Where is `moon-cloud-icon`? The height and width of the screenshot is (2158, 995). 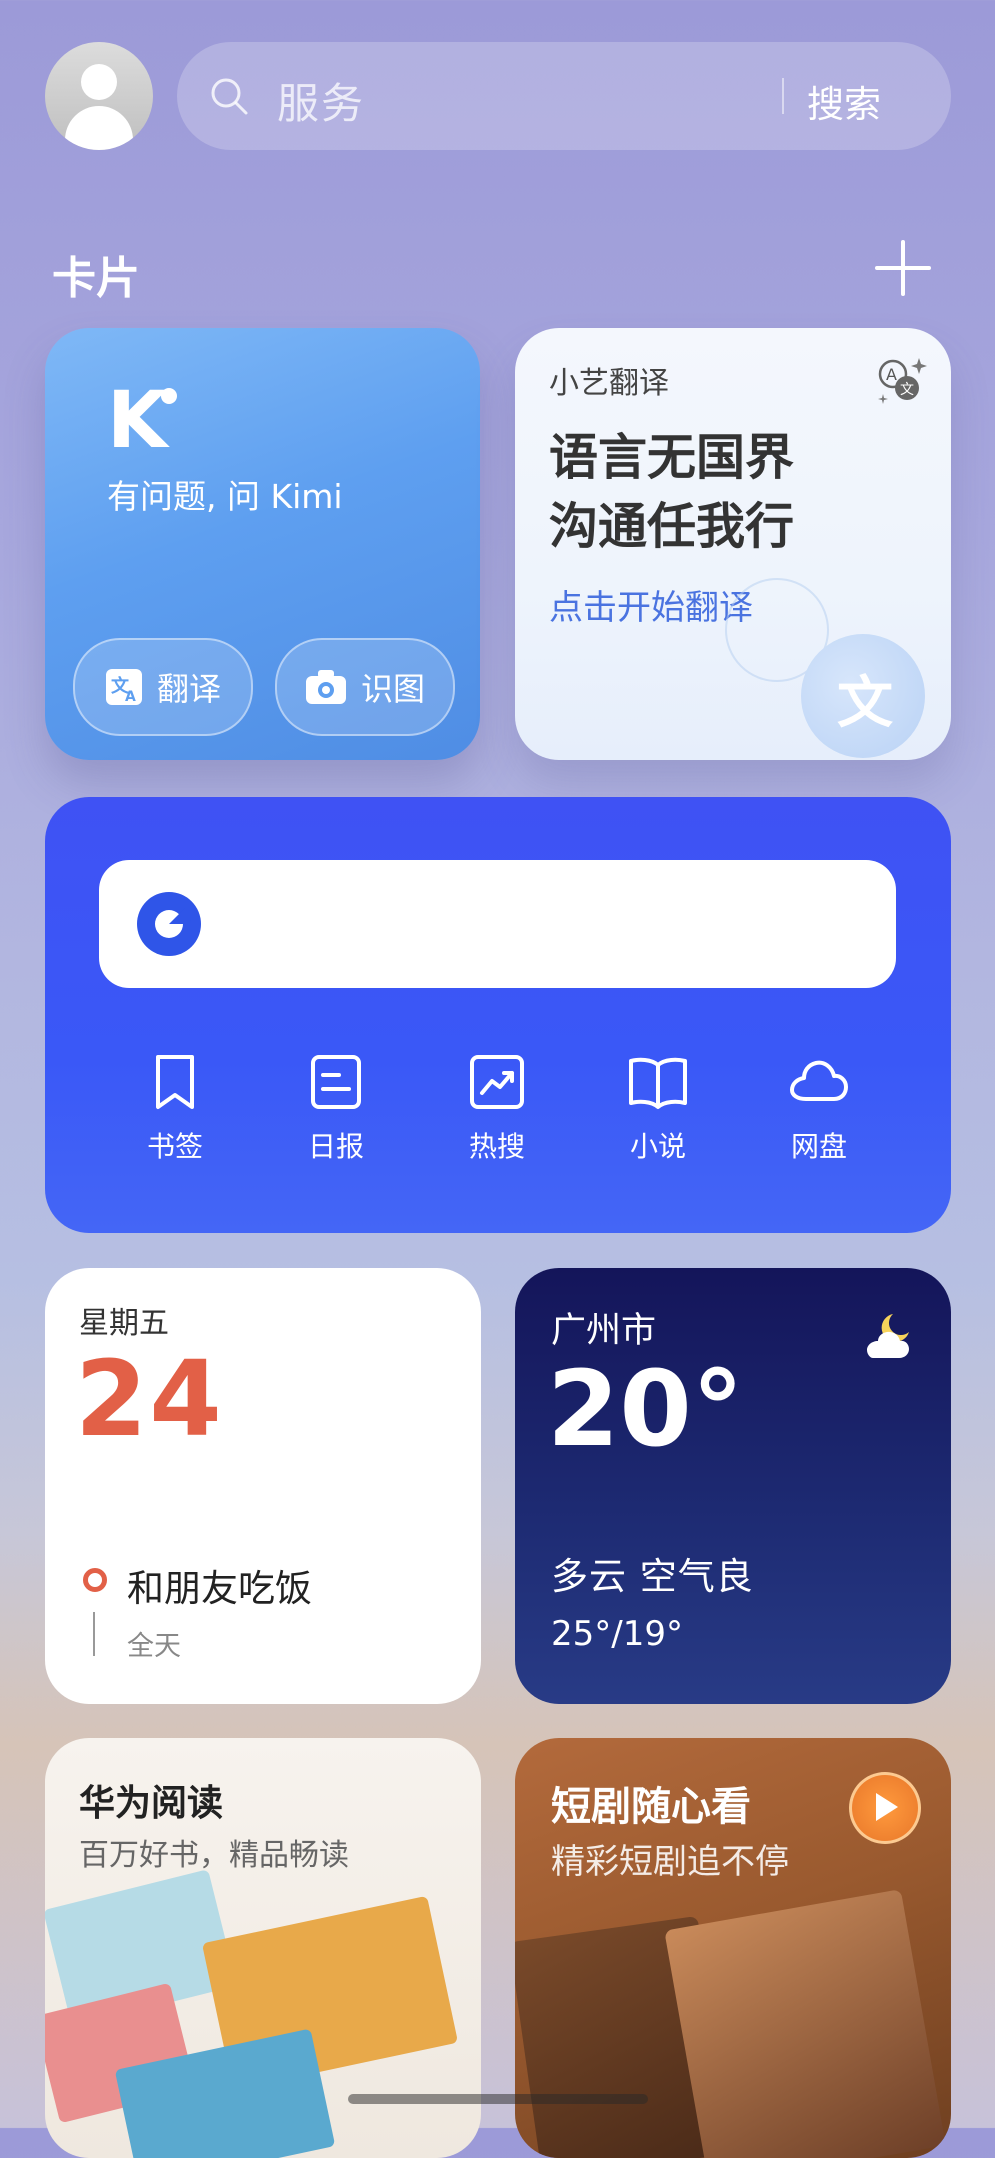 moon-cloud-icon is located at coordinates (888, 1336).